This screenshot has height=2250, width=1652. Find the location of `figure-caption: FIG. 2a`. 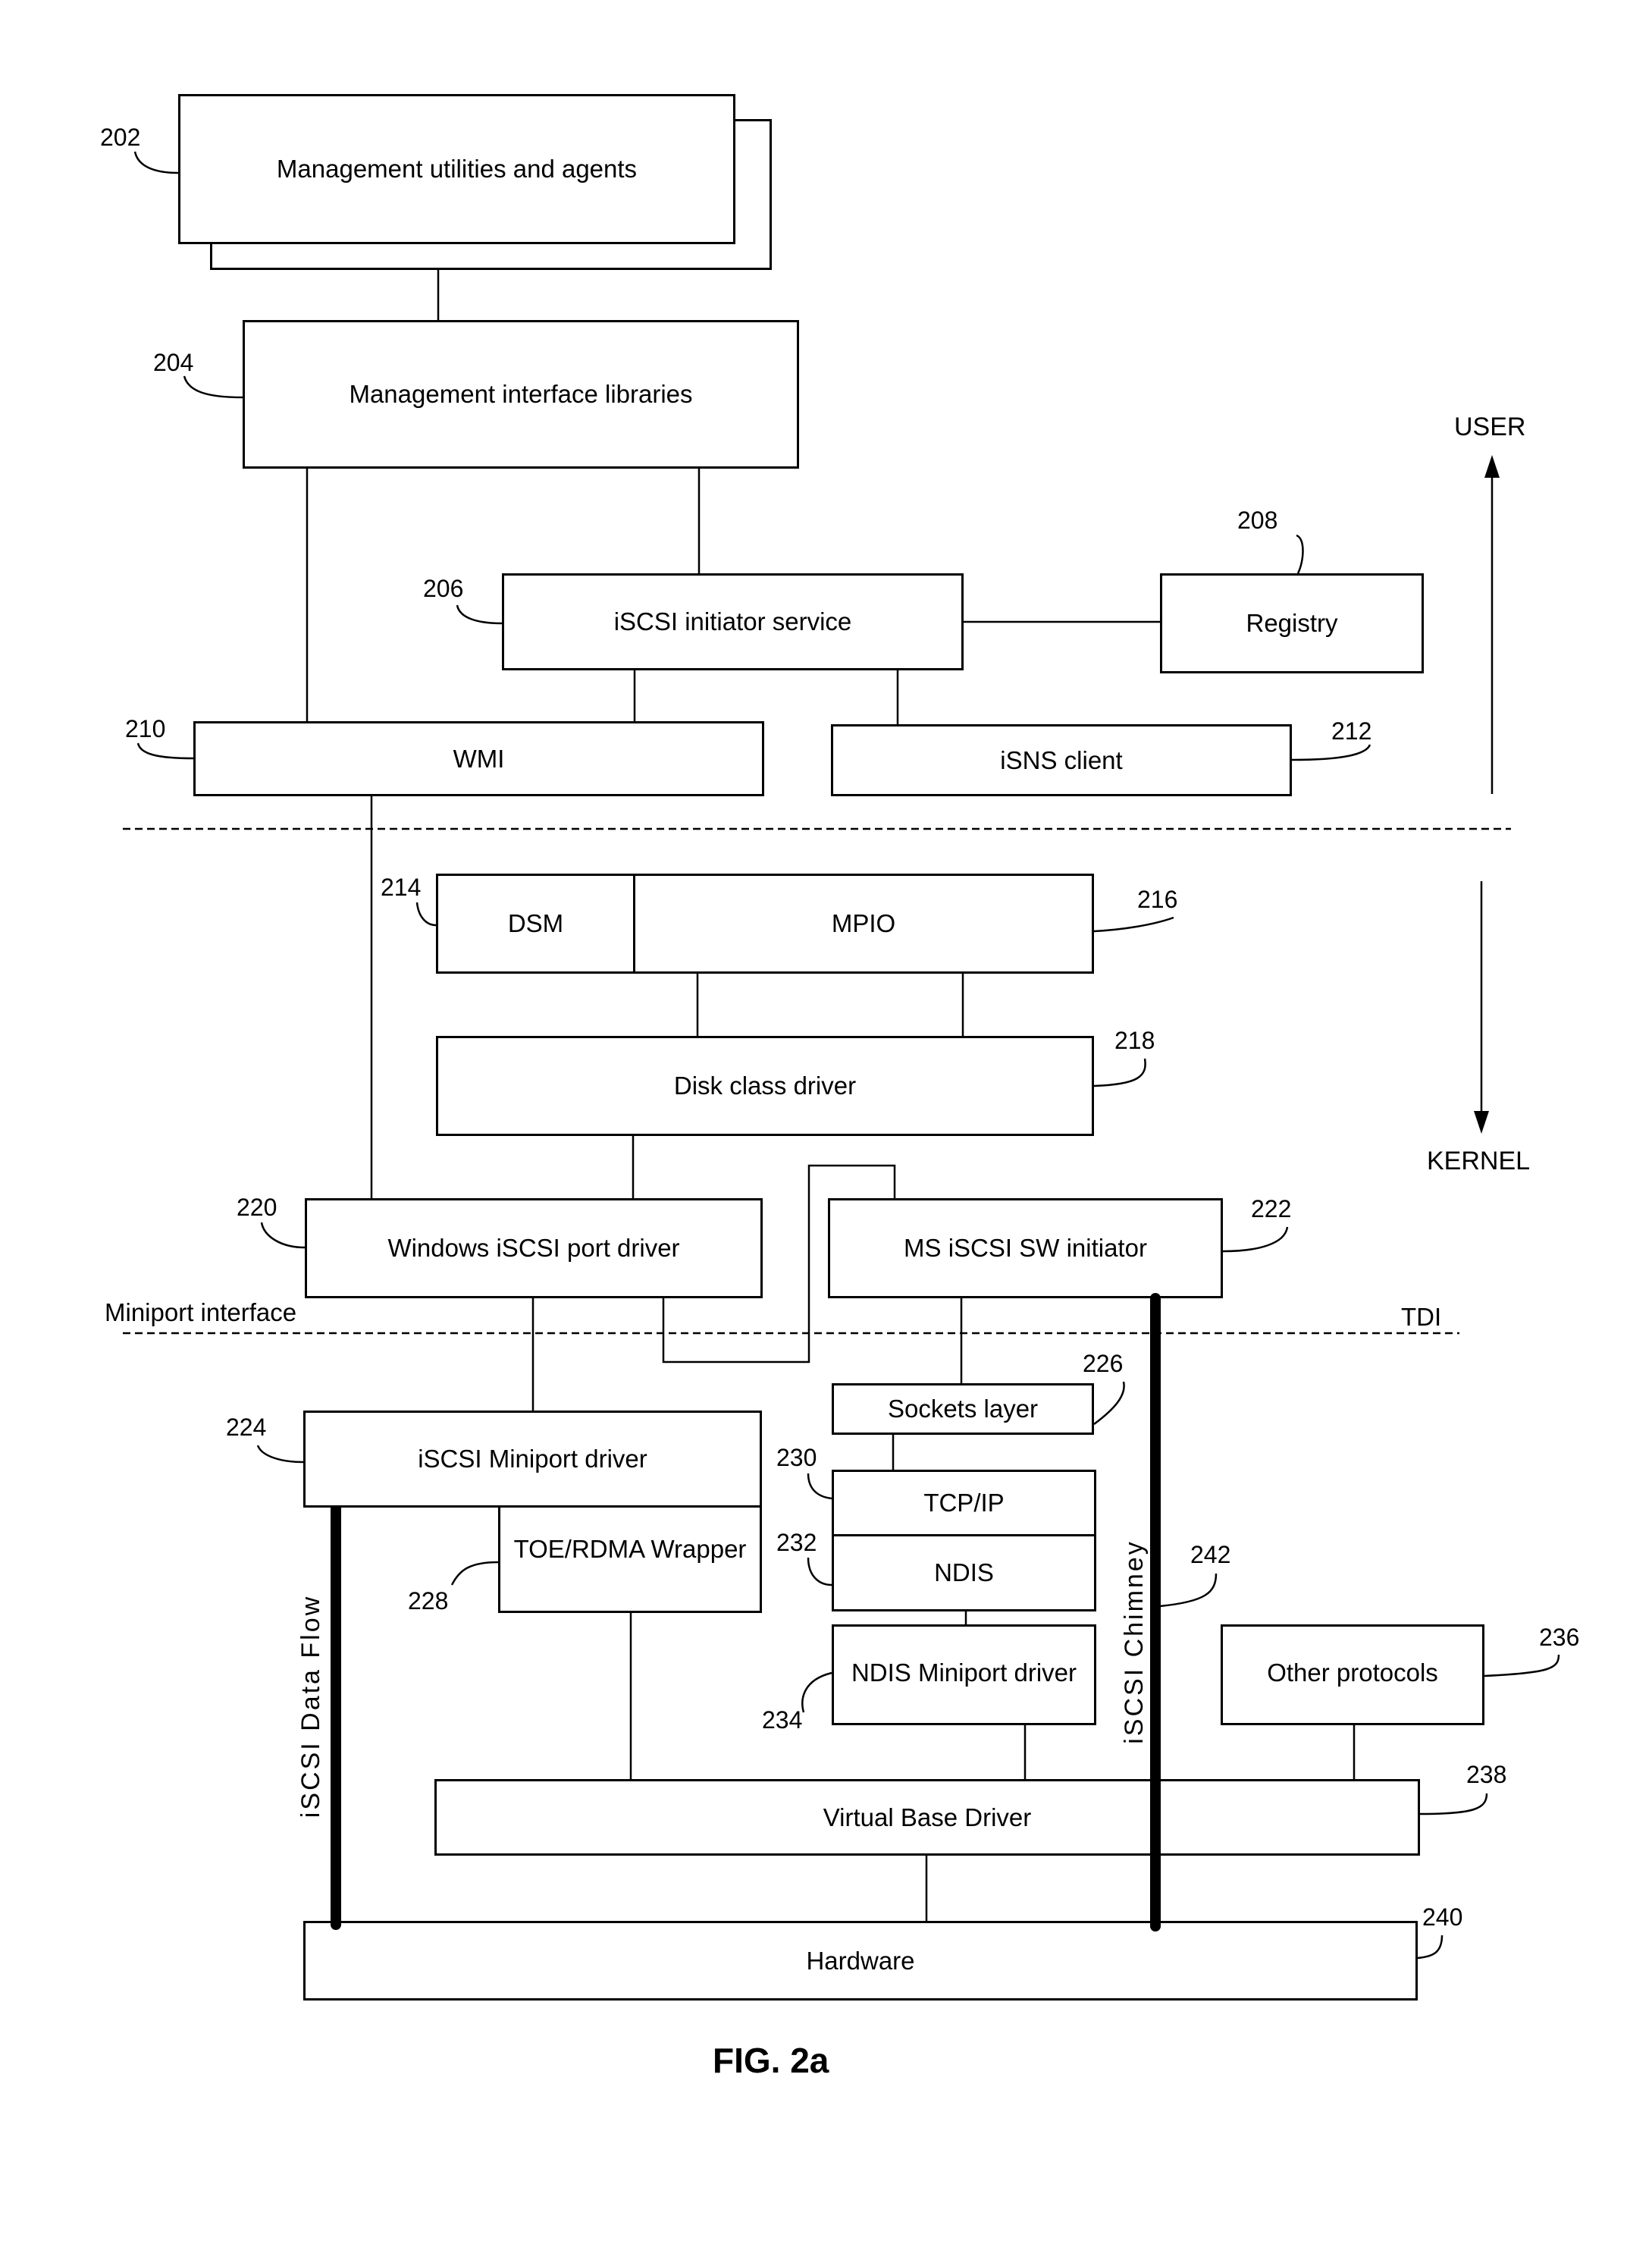

figure-caption: FIG. 2a is located at coordinates (771, 2060).